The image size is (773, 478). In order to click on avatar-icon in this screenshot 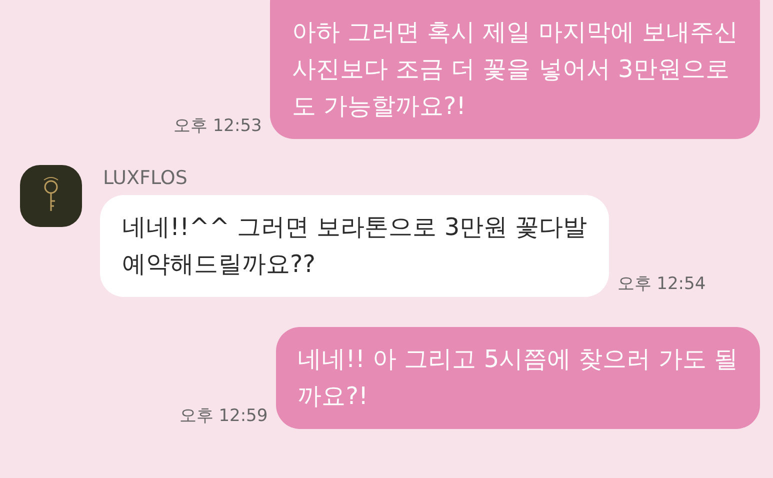, I will do `click(51, 196)`.